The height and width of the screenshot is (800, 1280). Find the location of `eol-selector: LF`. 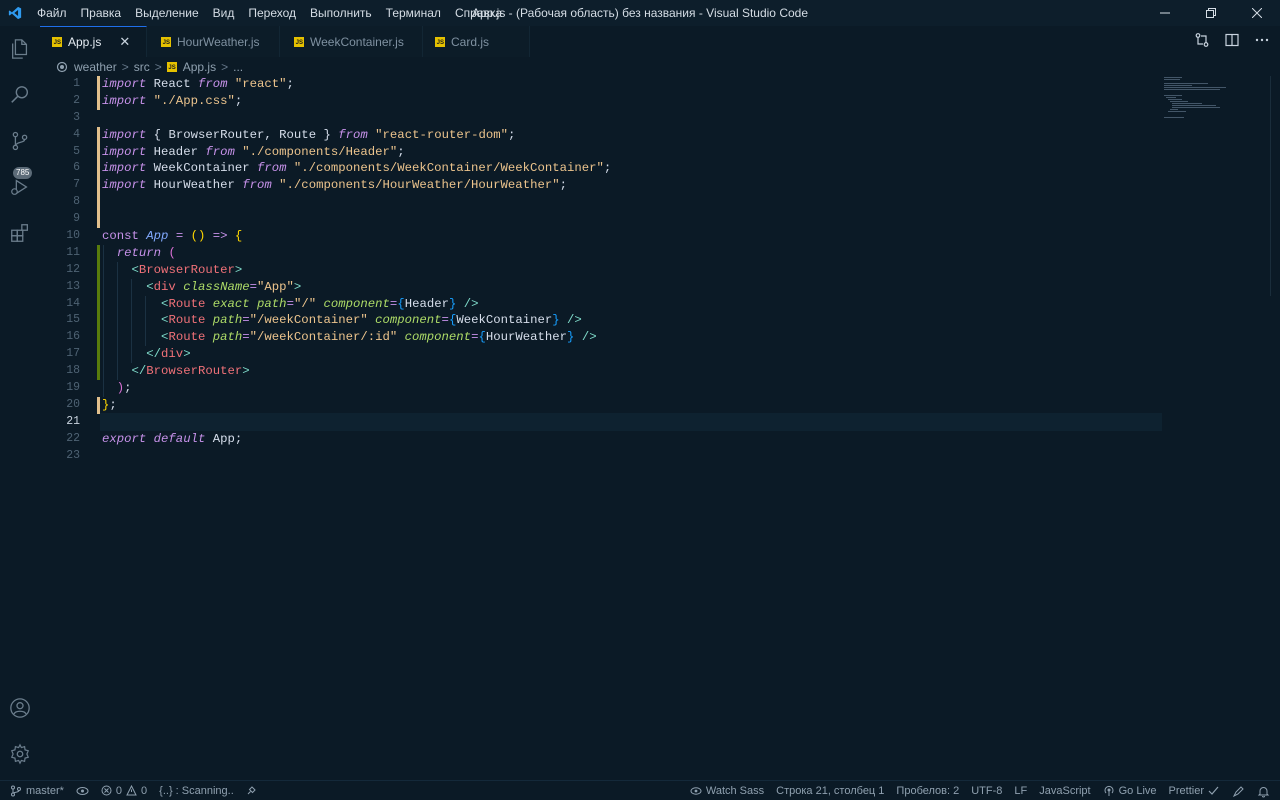

eol-selector: LF is located at coordinates (1020, 790).